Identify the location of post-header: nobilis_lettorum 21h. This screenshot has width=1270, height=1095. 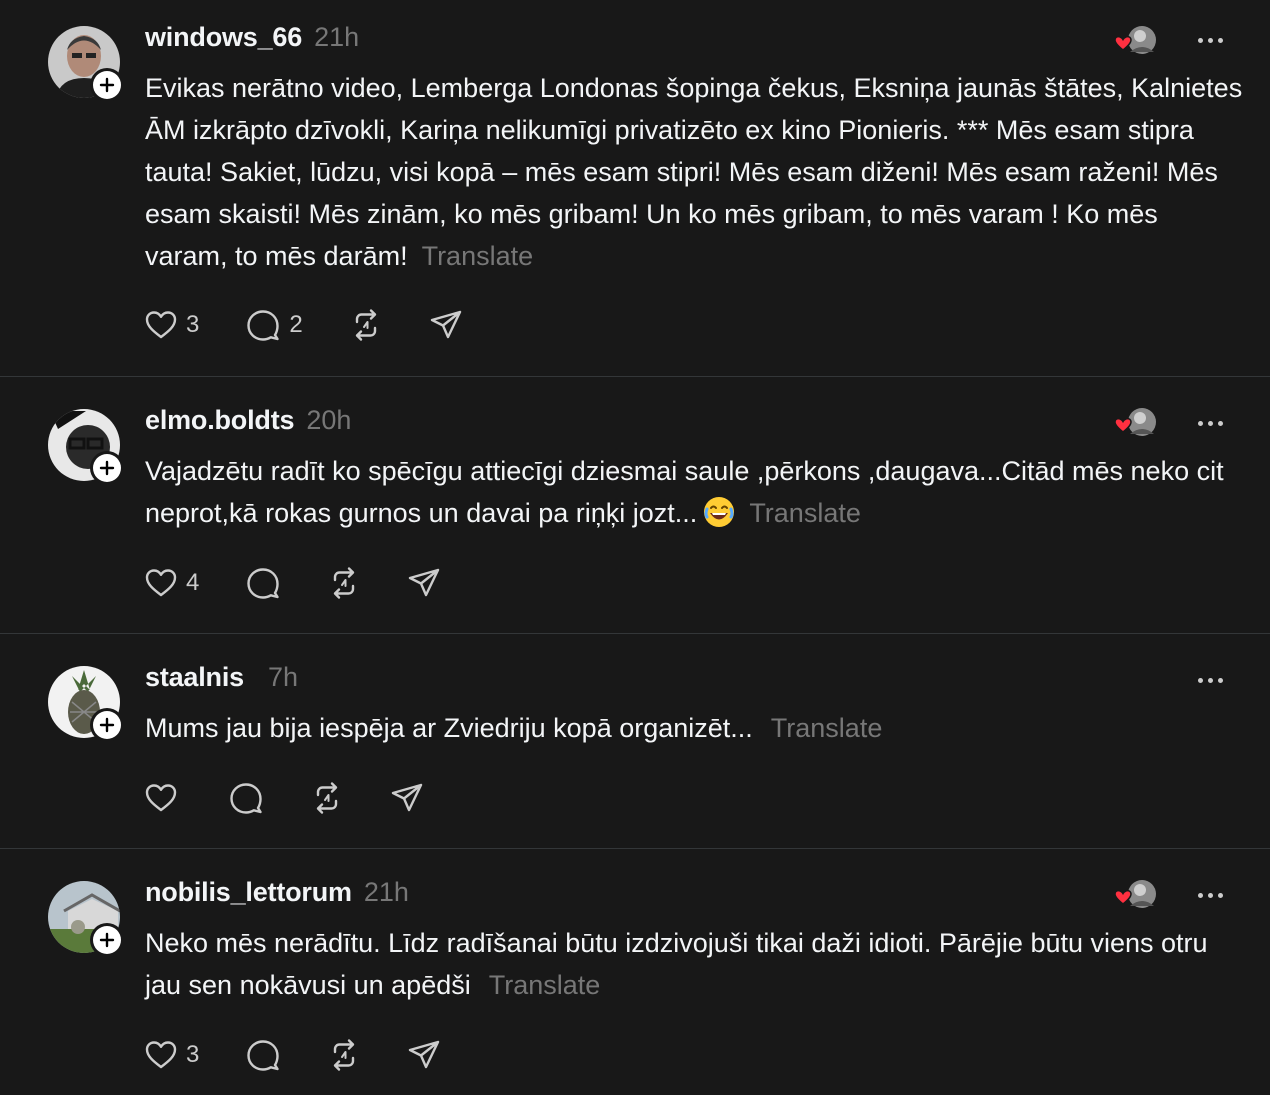
(277, 895).